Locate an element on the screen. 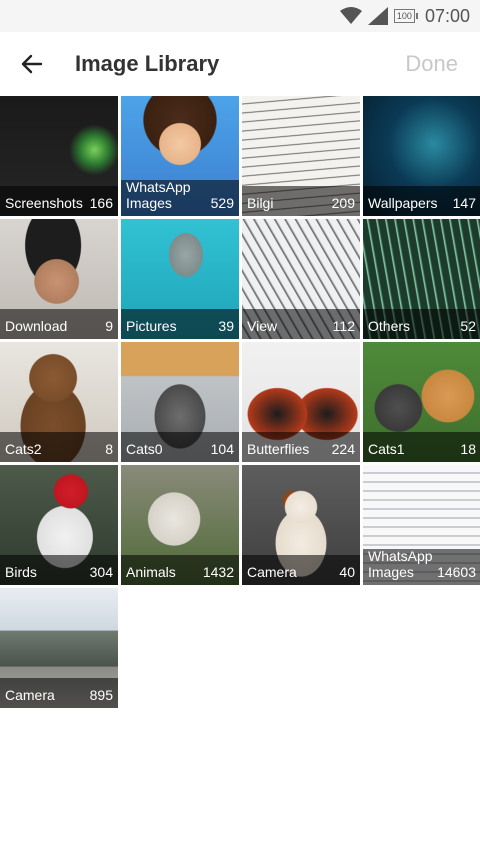  album-tile: Pictures 39 is located at coordinates (180, 279).